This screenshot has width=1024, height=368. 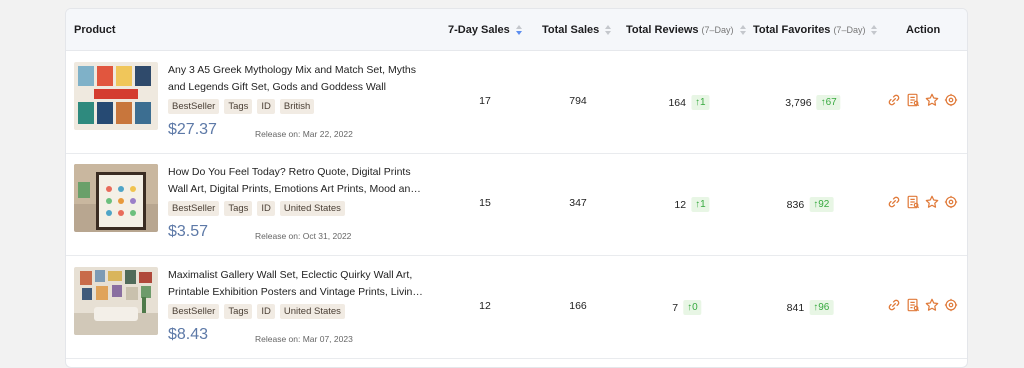 What do you see at coordinates (828, 102) in the screenshot?
I see `favorites-delta-badge: ↑67` at bounding box center [828, 102].